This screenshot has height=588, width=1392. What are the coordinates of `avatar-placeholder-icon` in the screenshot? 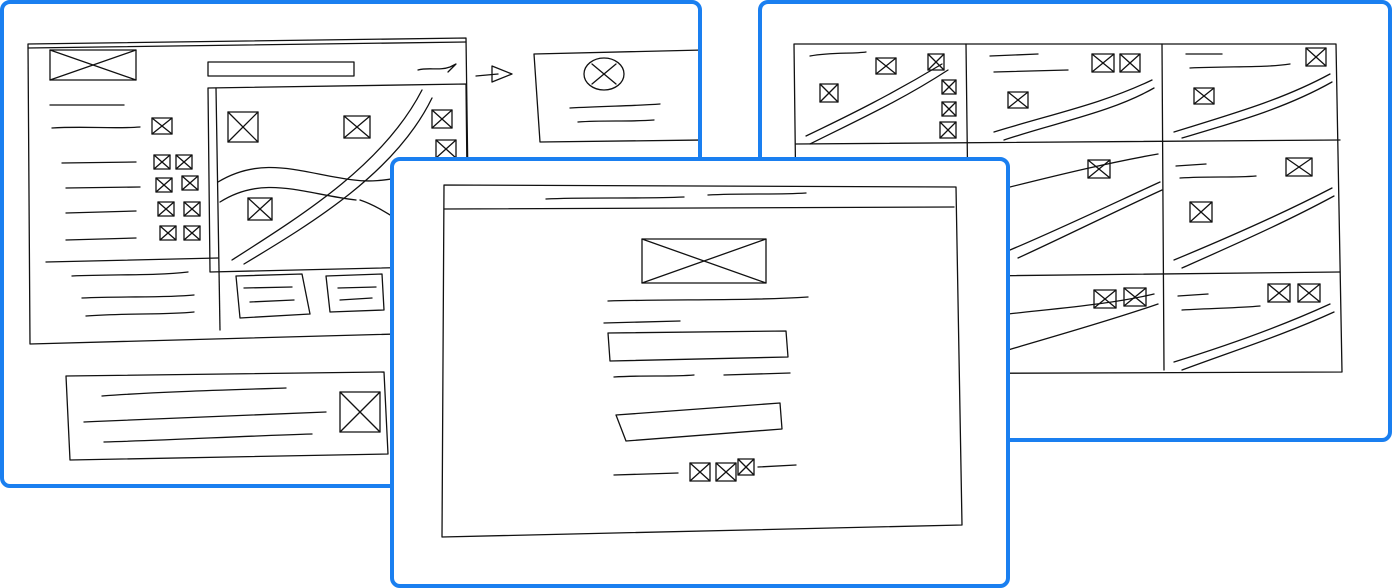 It's located at (604, 74).